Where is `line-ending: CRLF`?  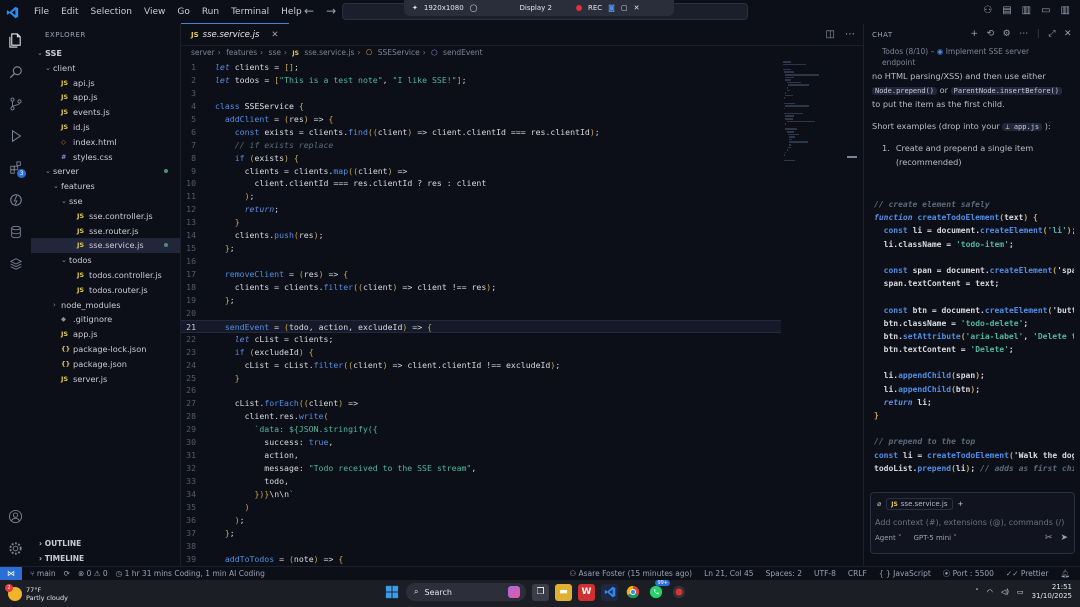
line-ending: CRLF is located at coordinates (857, 574).